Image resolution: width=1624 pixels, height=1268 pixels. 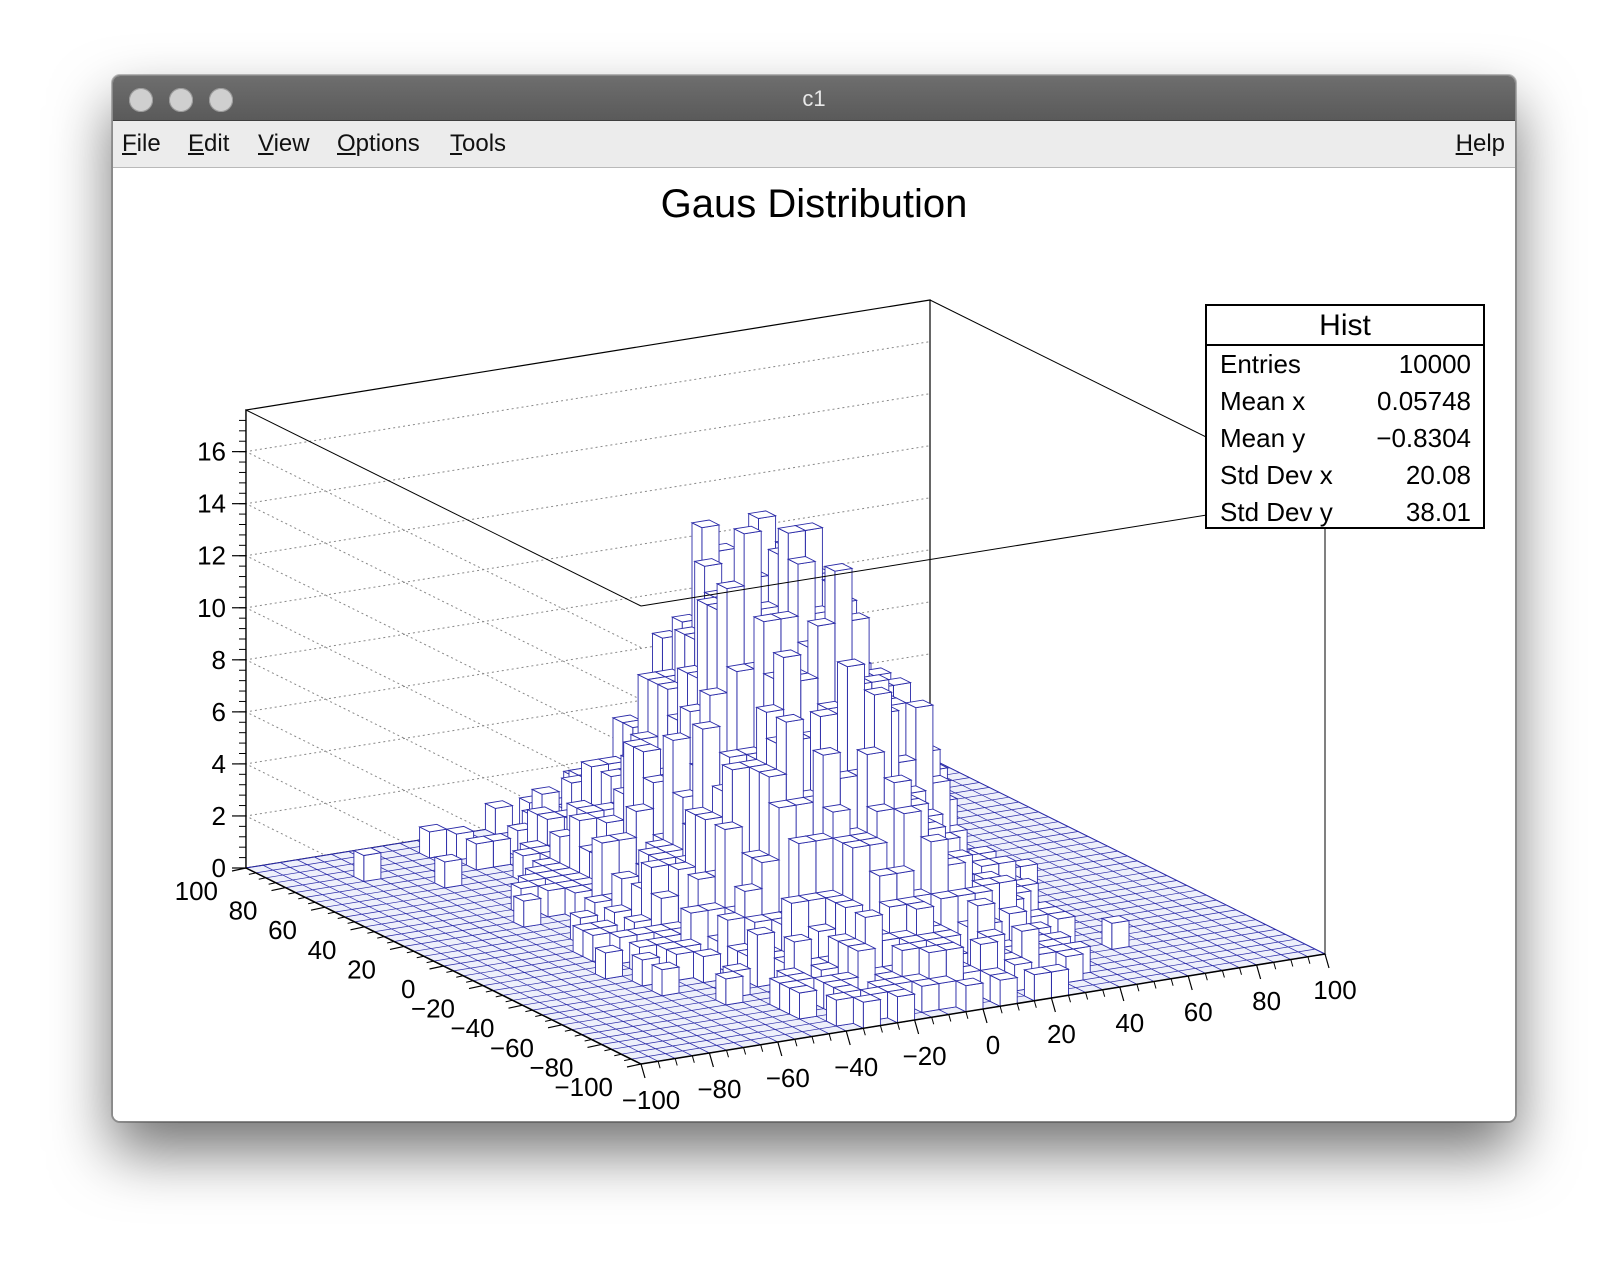 I want to click on menu-options: Options, so click(x=378, y=144).